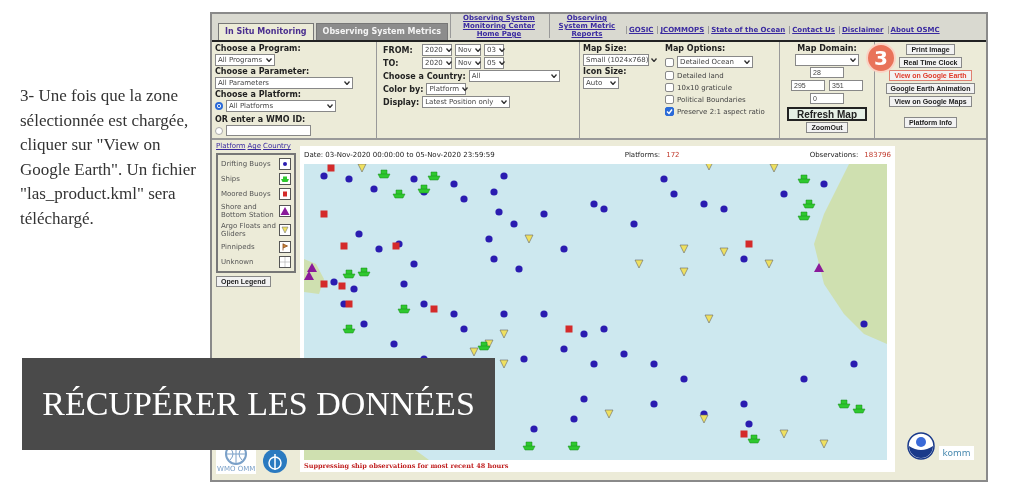 Image resolution: width=1024 pixels, height=492 pixels. What do you see at coordinates (391, 63) in the screenshot?
I see `field-label: TO:` at bounding box center [391, 63].